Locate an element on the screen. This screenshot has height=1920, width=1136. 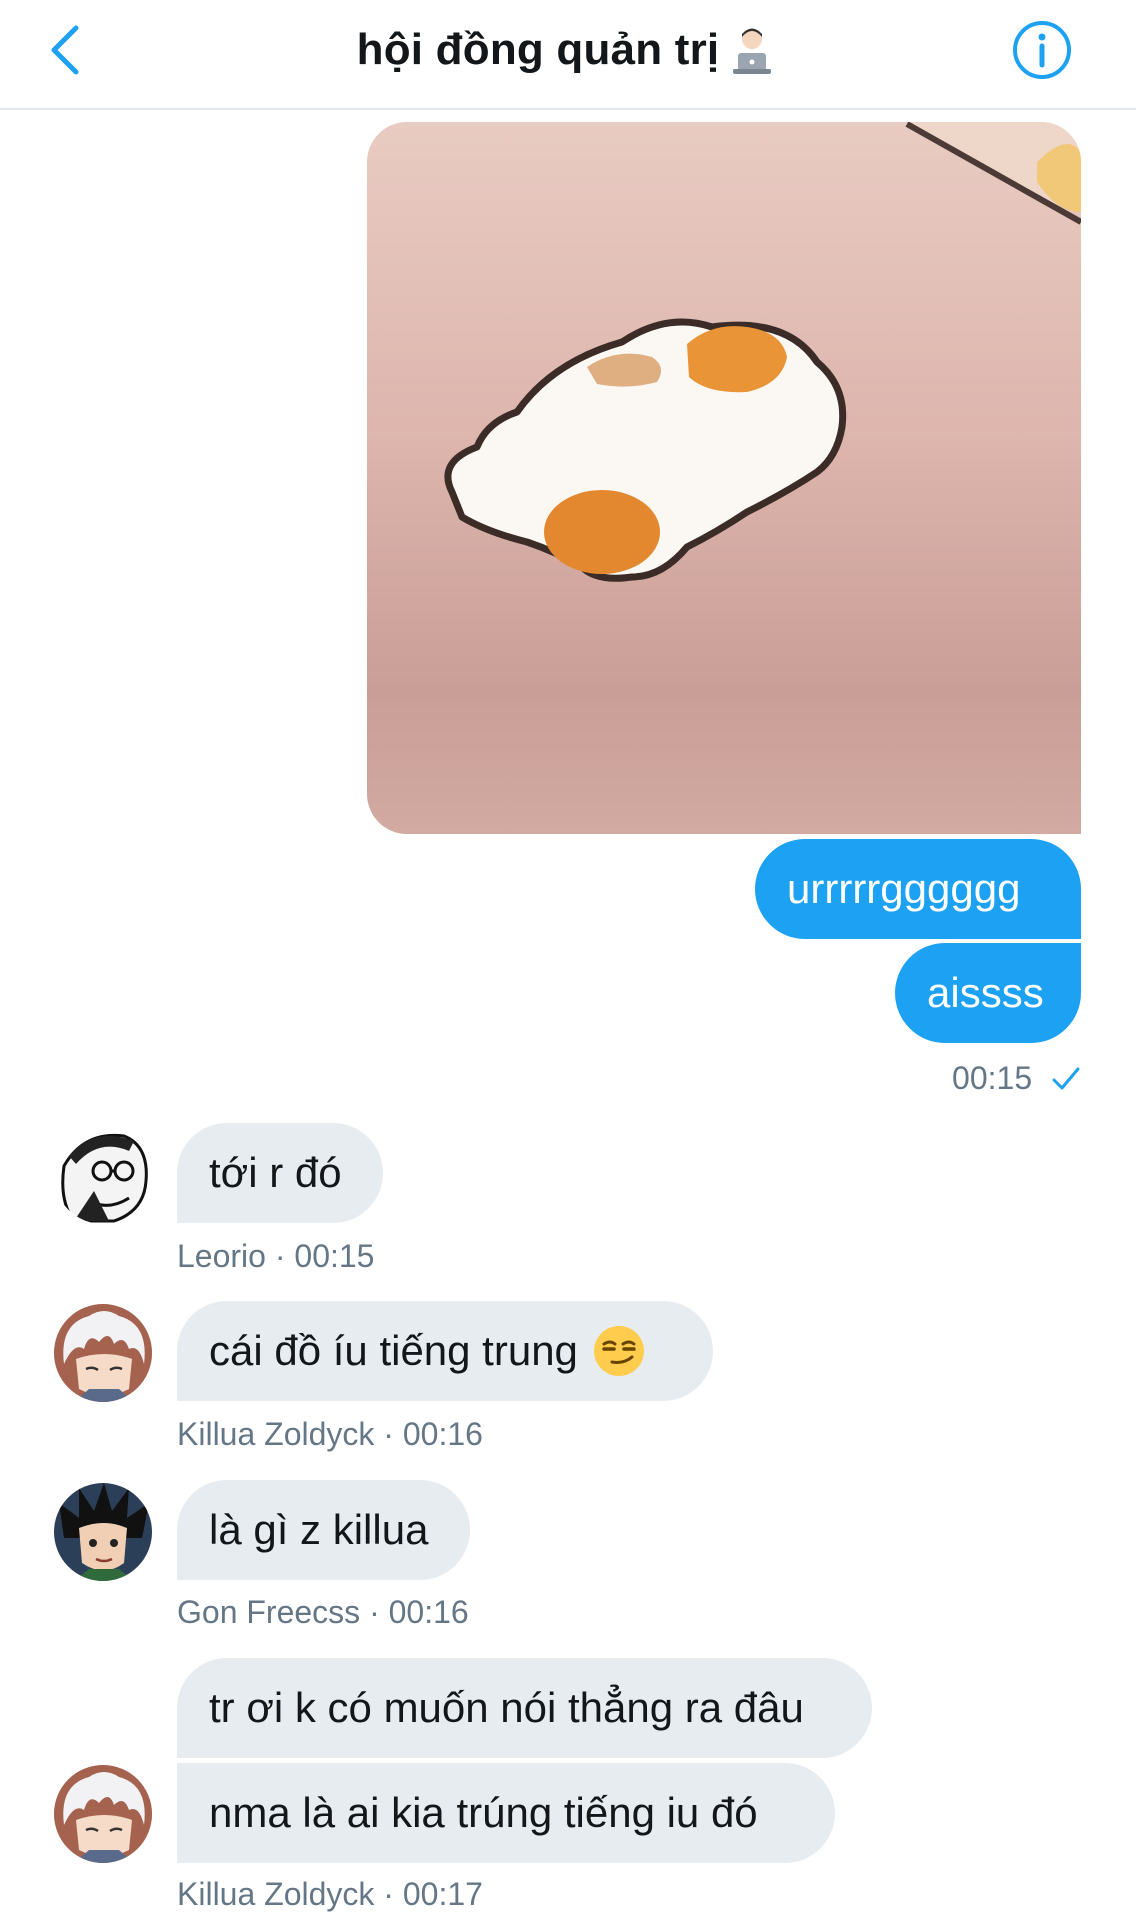
incoming-message: tr ơi k có muốn nói thẳng ra đâu is located at coordinates (524, 1708).